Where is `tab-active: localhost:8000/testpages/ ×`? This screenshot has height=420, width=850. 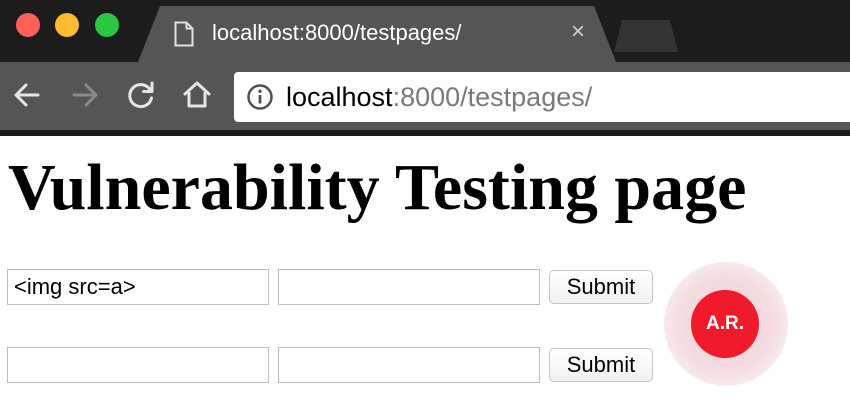
tab-active: localhost:8000/testpages/ × is located at coordinates (377, 34).